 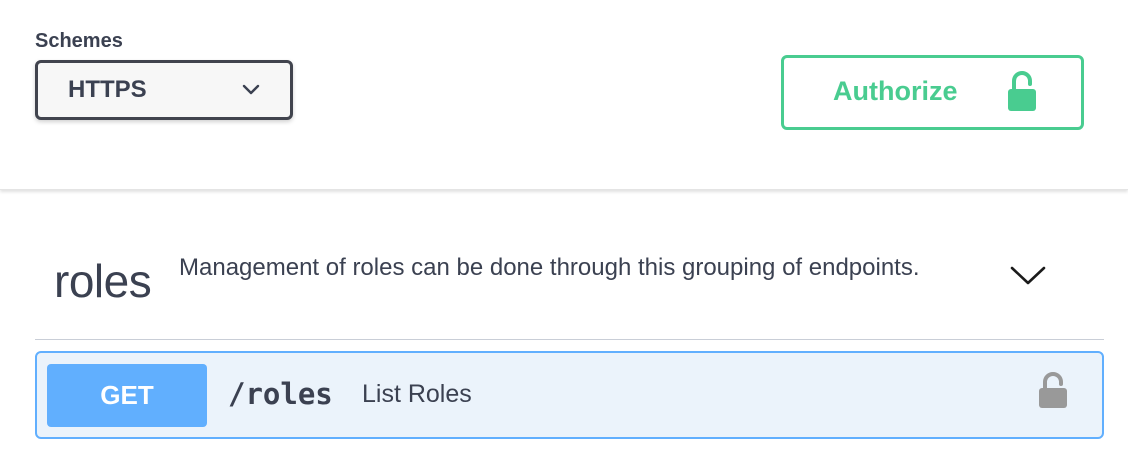 What do you see at coordinates (107, 89) in the screenshot?
I see `schemes-selected-value: HTTPS` at bounding box center [107, 89].